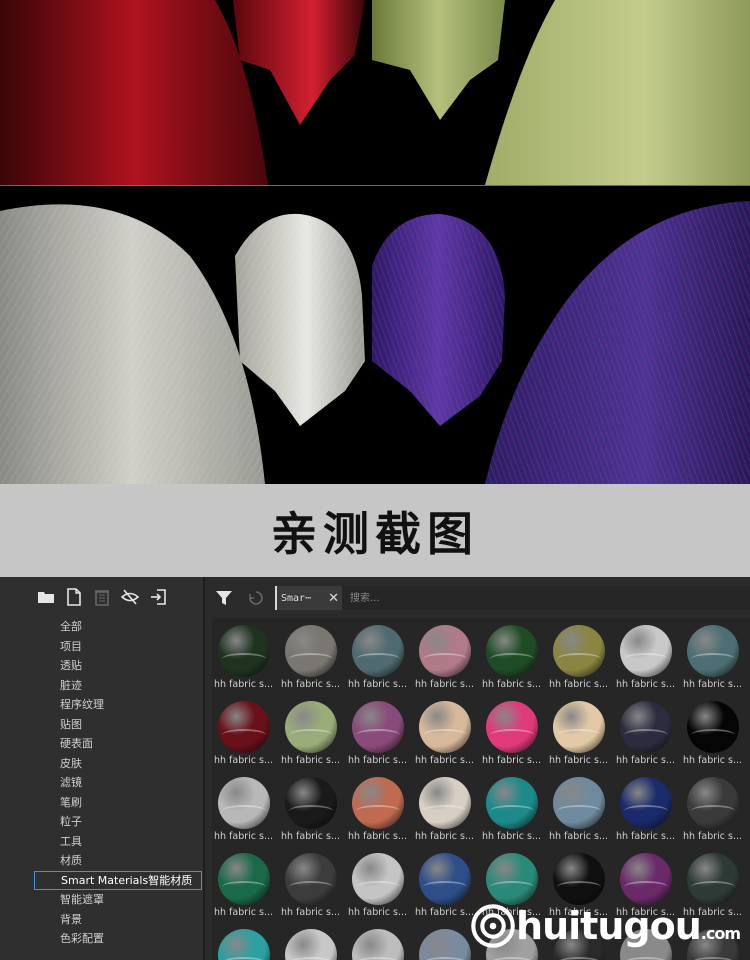 This screenshot has width=750, height=960. I want to click on watermark-text: huitugou.com, so click(628, 926).